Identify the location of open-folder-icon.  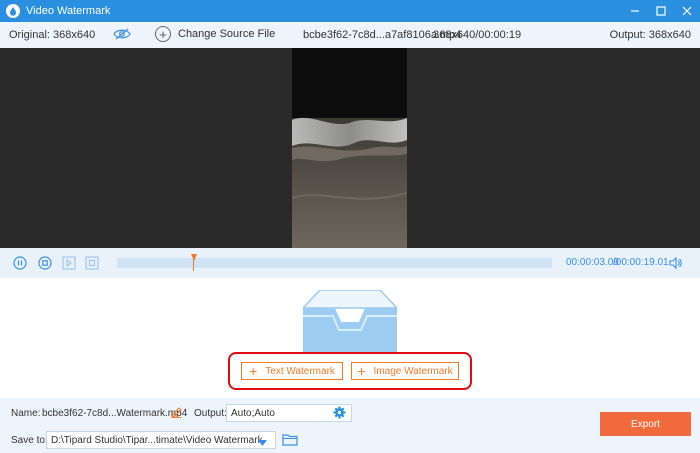
(290, 441).